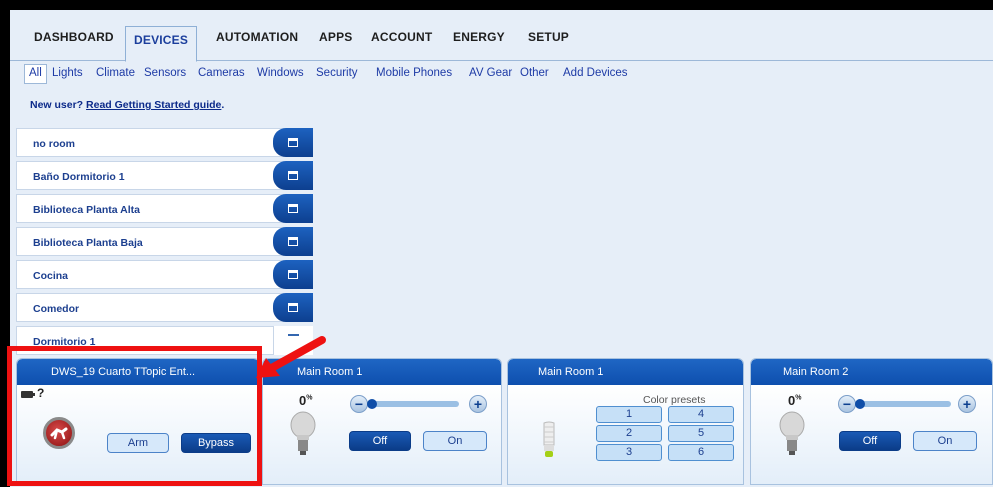 The image size is (993, 487). Describe the element at coordinates (293, 334) in the screenshot. I see `minus-icon` at that location.